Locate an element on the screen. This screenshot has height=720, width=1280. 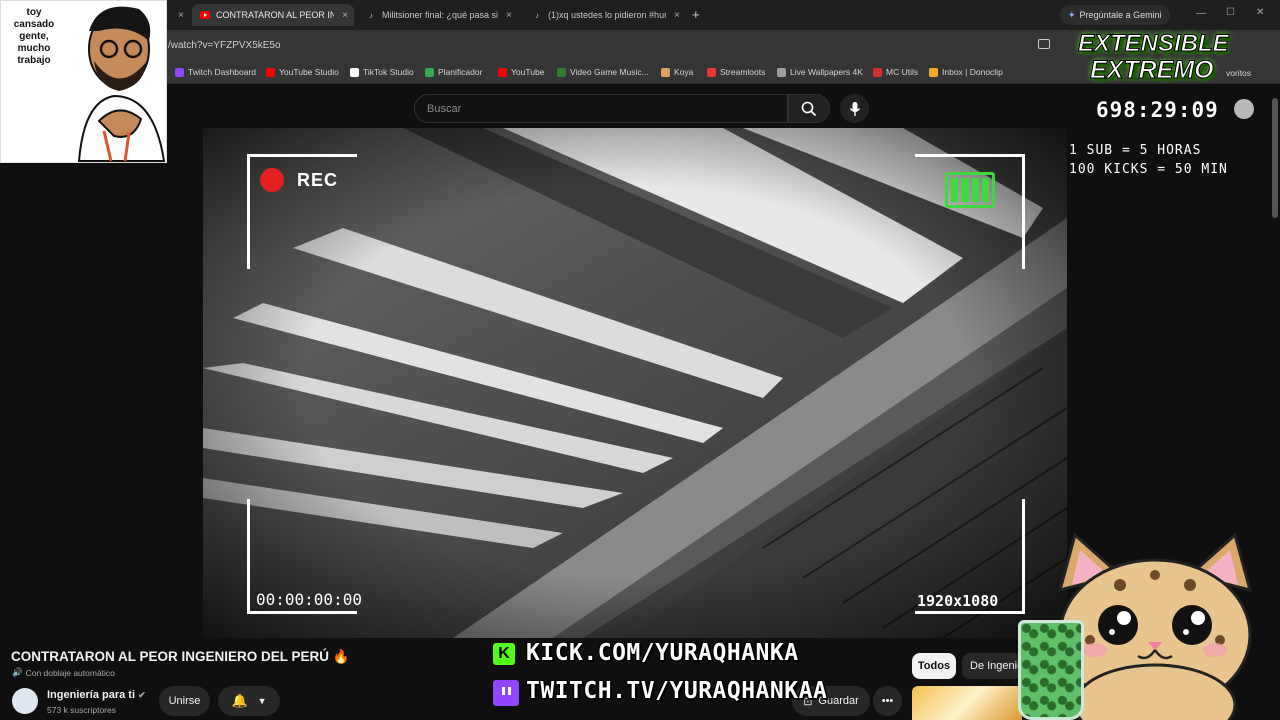
bookmark-item: Streamloots is located at coordinates (736, 72).